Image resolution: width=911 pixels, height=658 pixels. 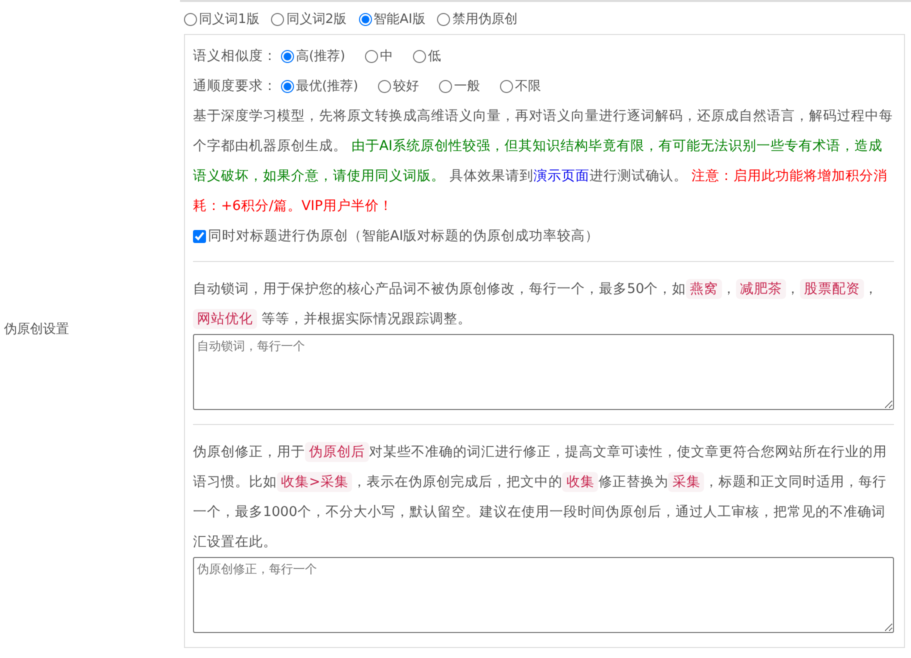 What do you see at coordinates (404, 236) in the screenshot?
I see `title-rewrite-label: 同时对标题进行伪原创（智能AI版对标题的伪原创成功率较高）` at bounding box center [404, 236].